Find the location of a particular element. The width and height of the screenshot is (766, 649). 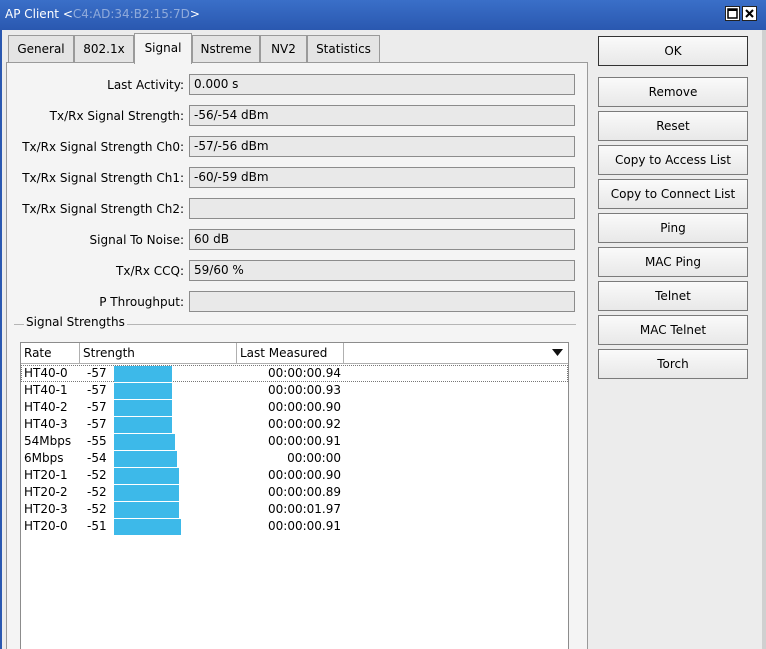

last-measured-cell: 00:00:00.93 is located at coordinates (304, 390).